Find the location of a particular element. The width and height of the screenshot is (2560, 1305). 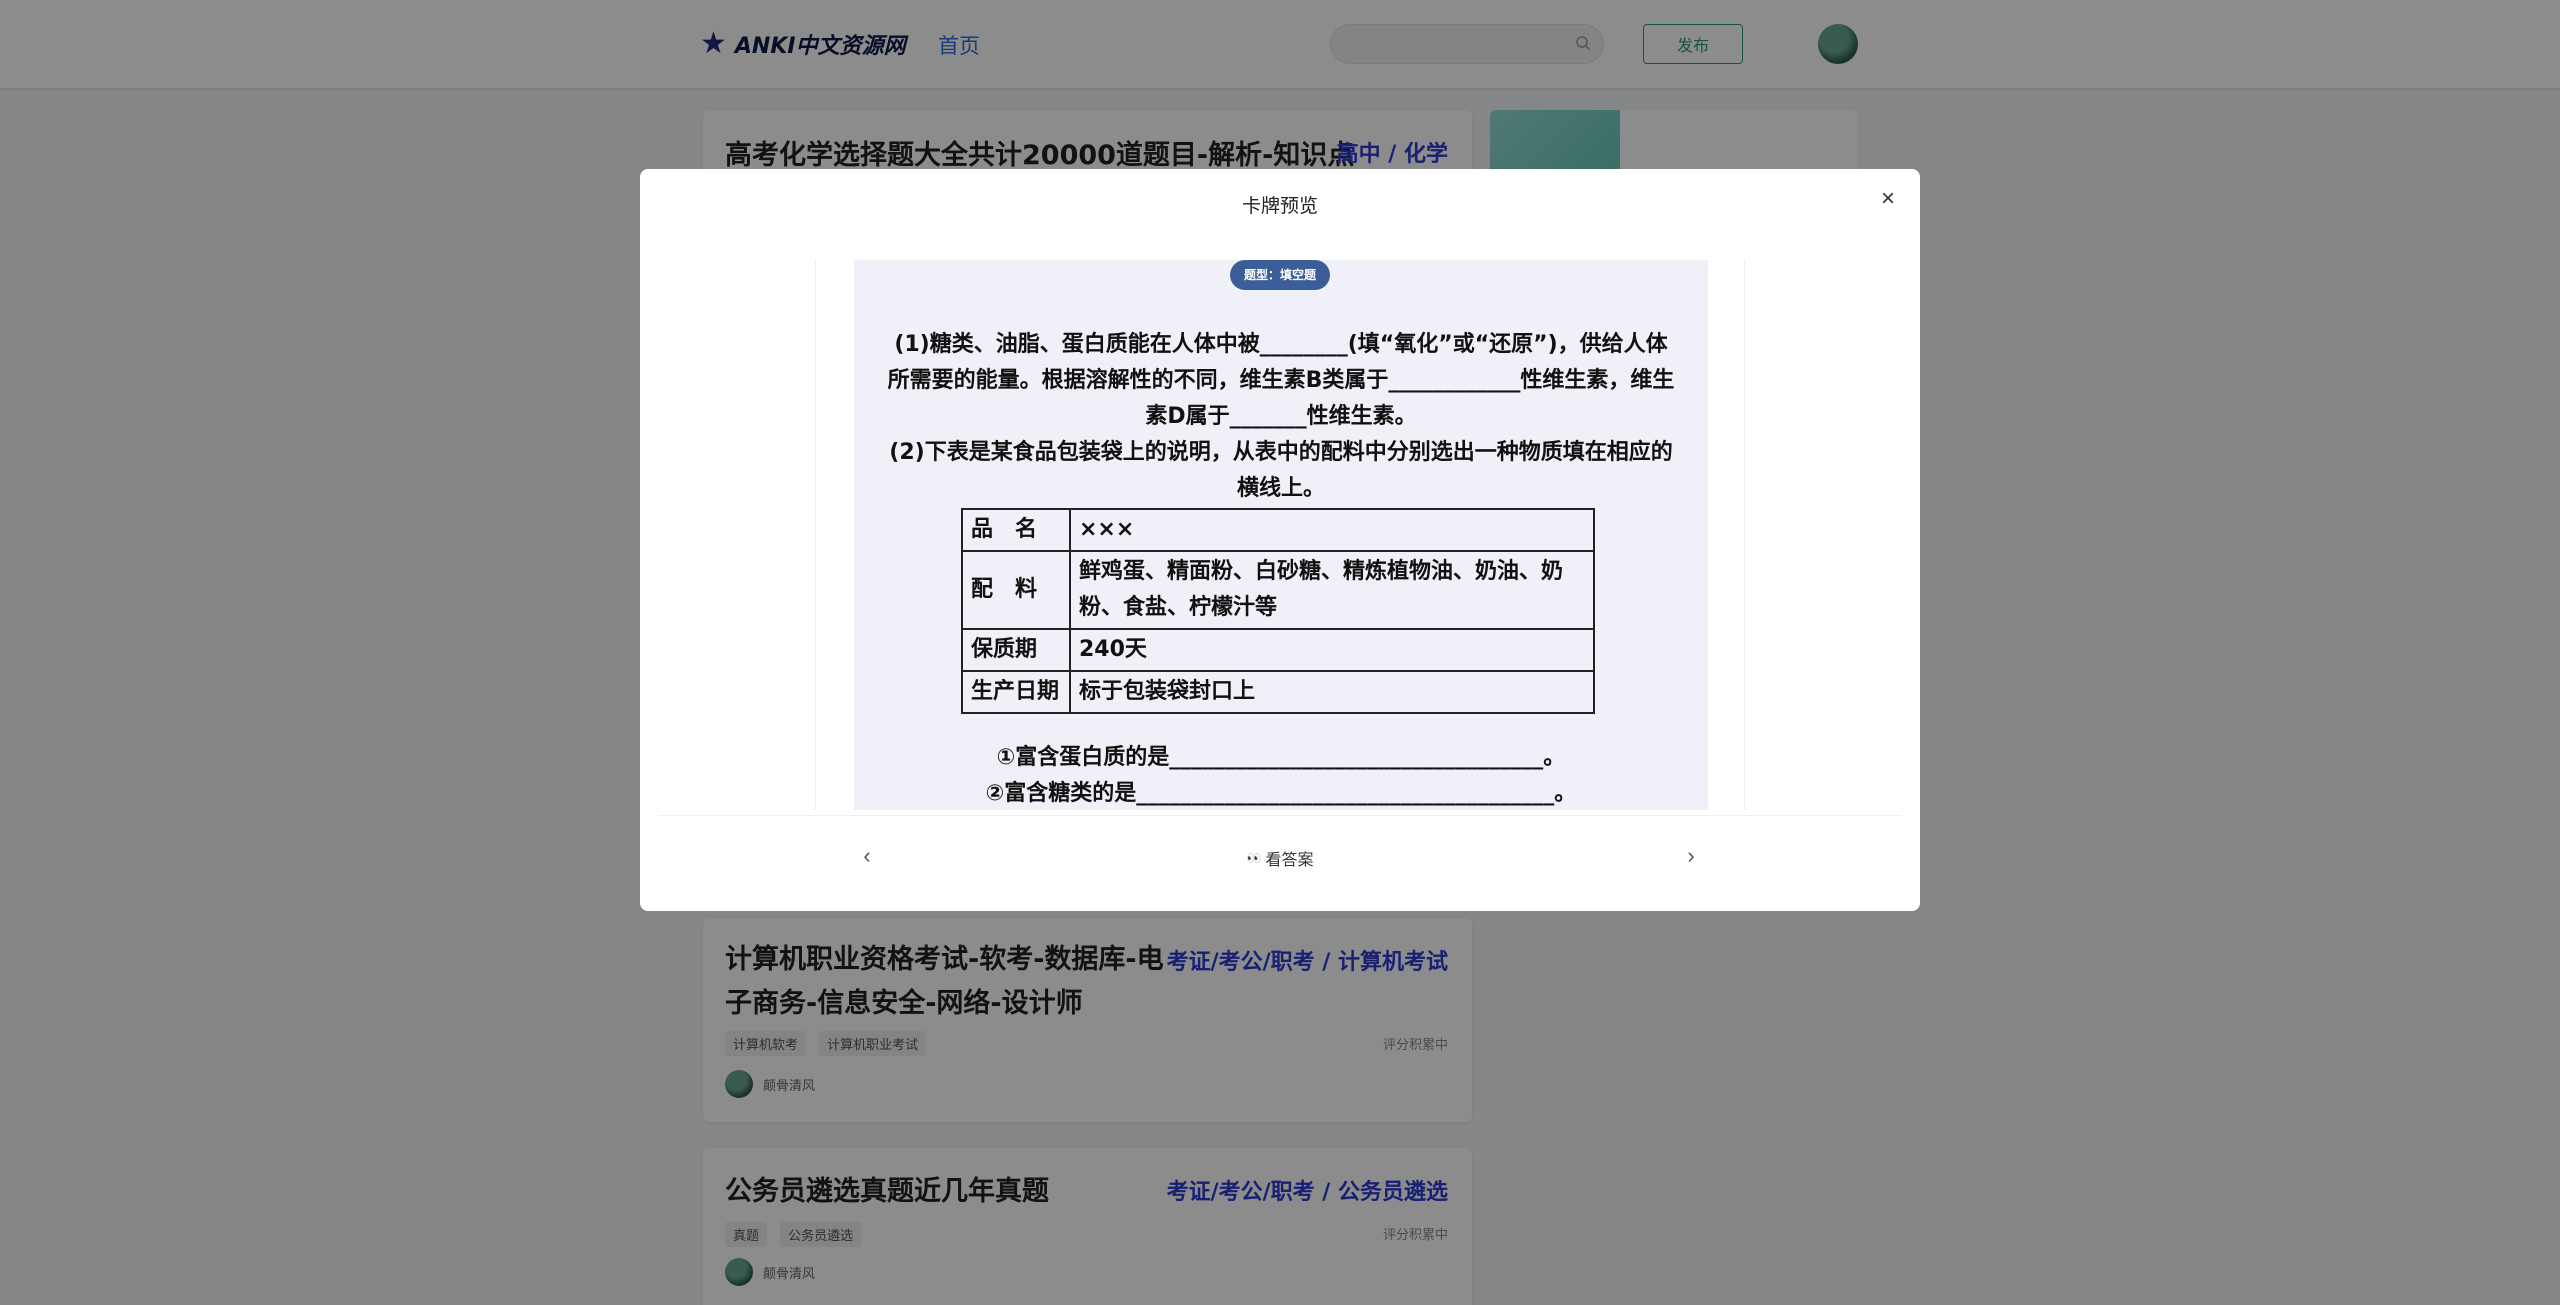

prev-card-chevron-left-icon: ‹ is located at coordinates (867, 856).